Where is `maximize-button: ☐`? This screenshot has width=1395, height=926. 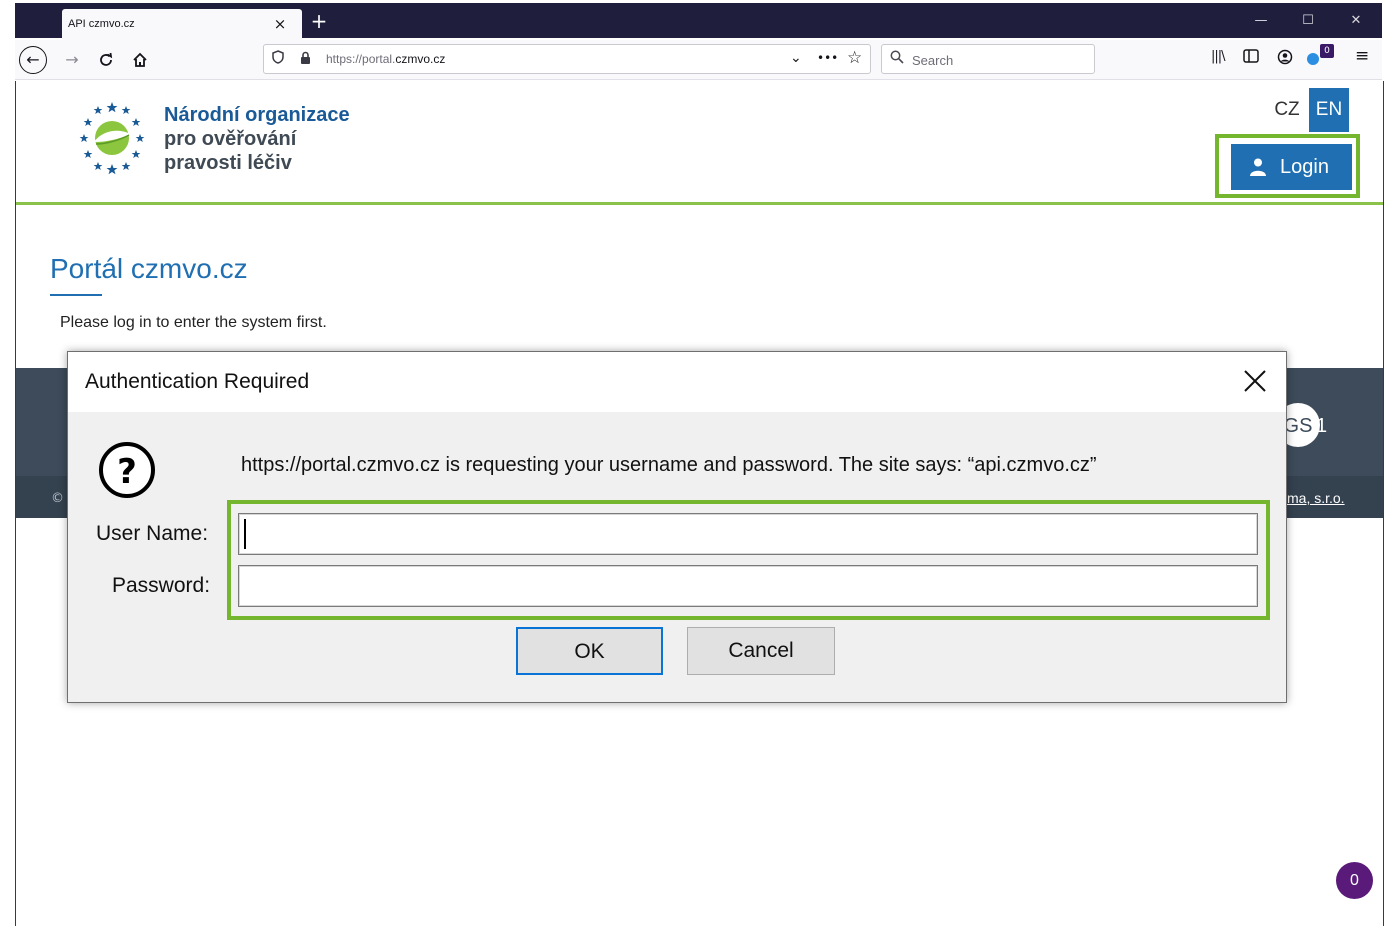 maximize-button: ☐ is located at coordinates (1308, 21).